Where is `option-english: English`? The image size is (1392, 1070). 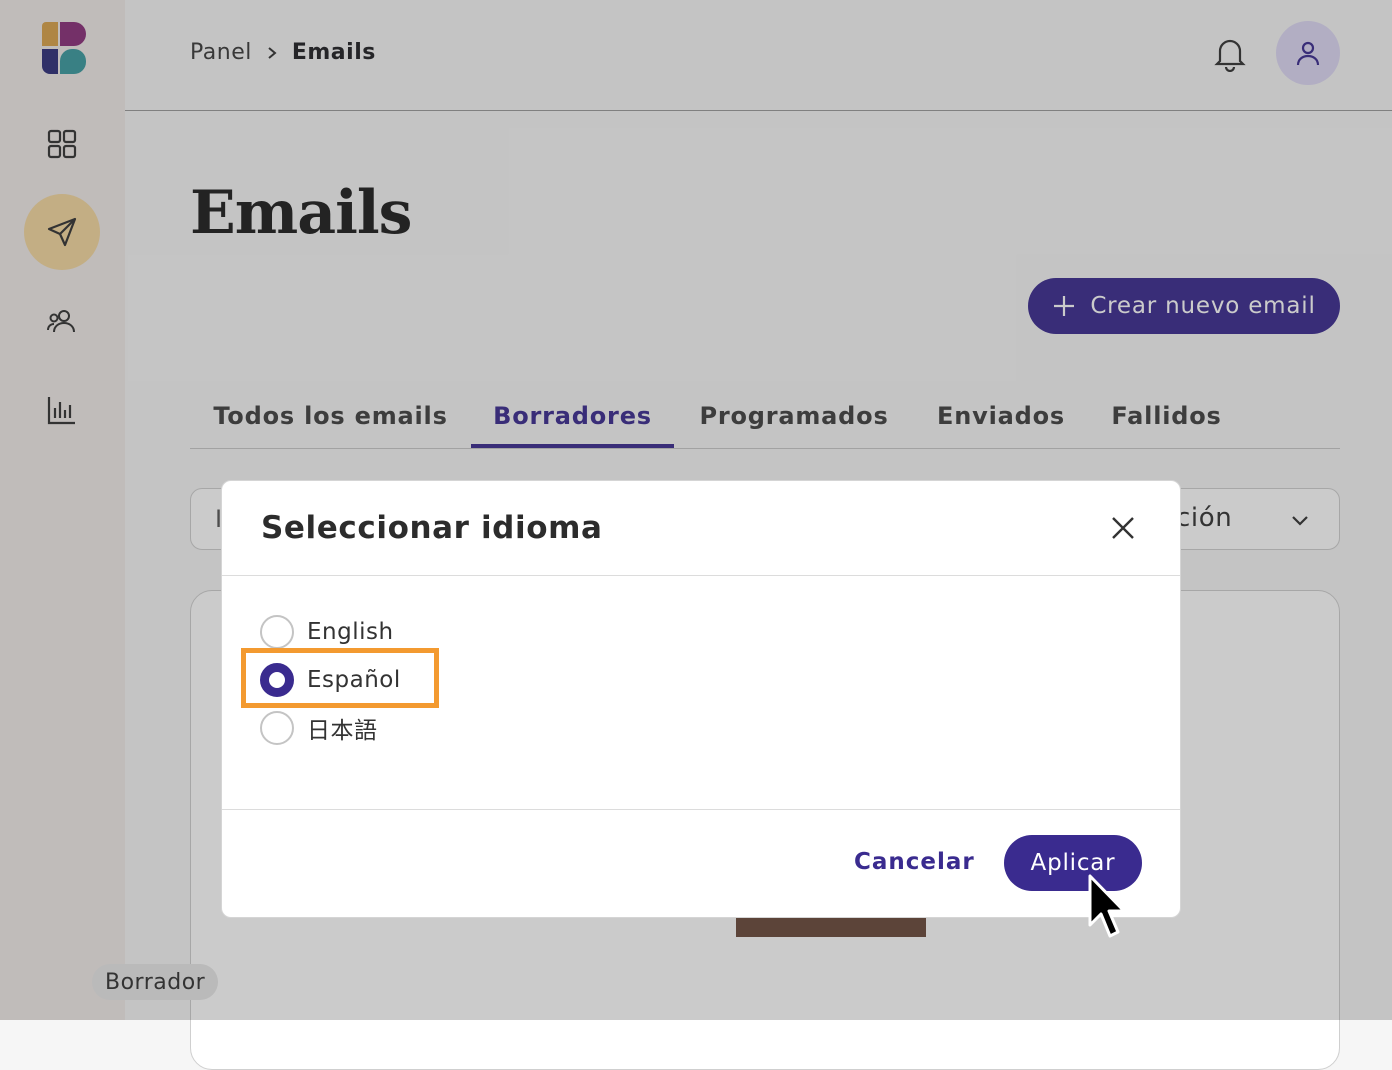 option-english: English is located at coordinates (327, 632).